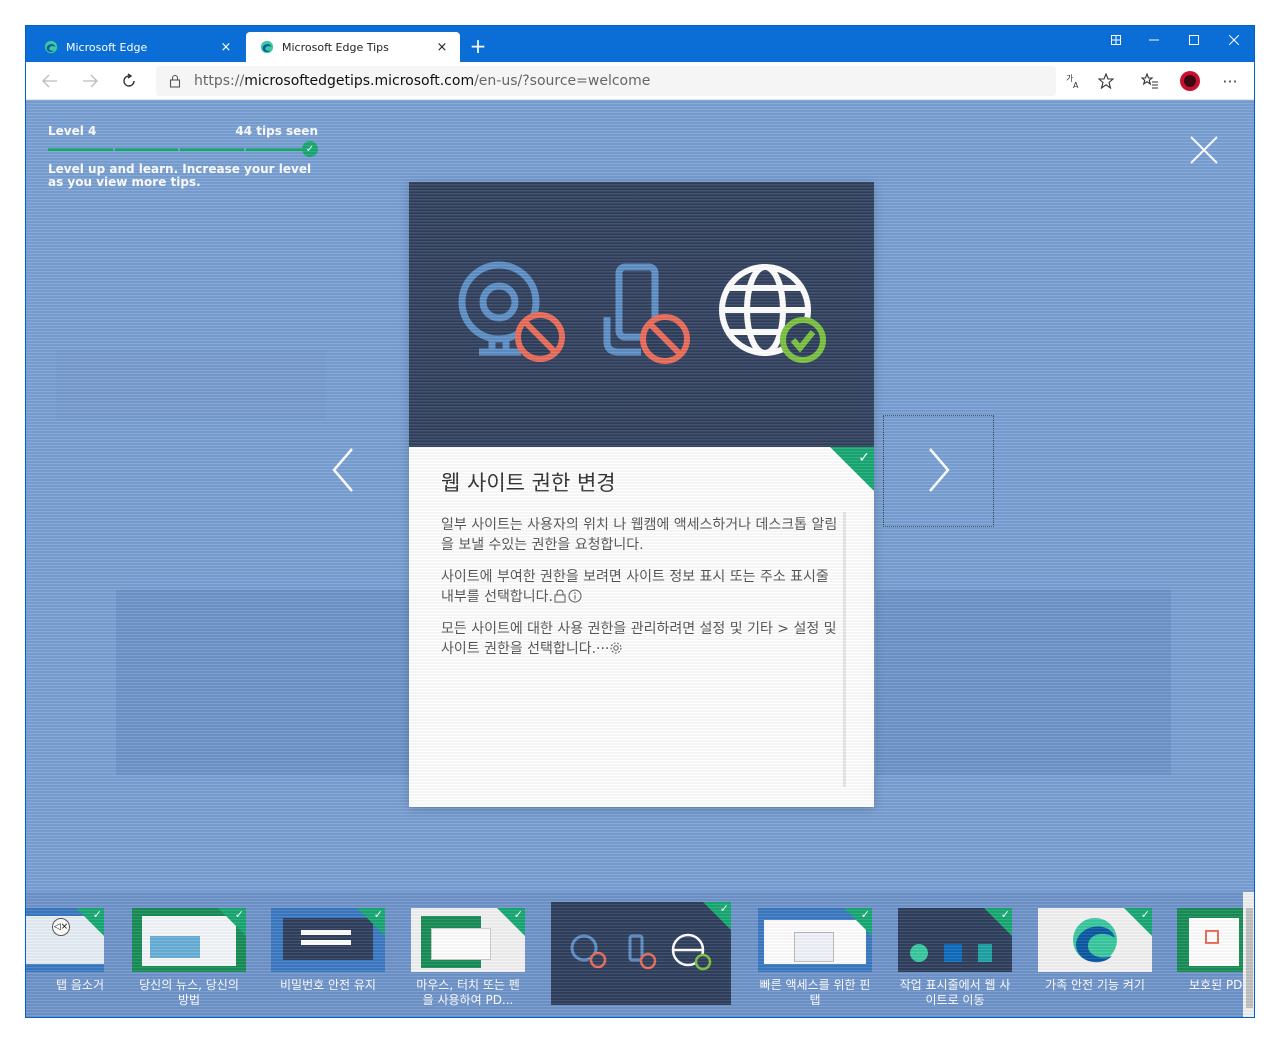 Image resolution: width=1280 pixels, height=1043 pixels. I want to click on level-progress-bar: ✓, so click(183, 149).